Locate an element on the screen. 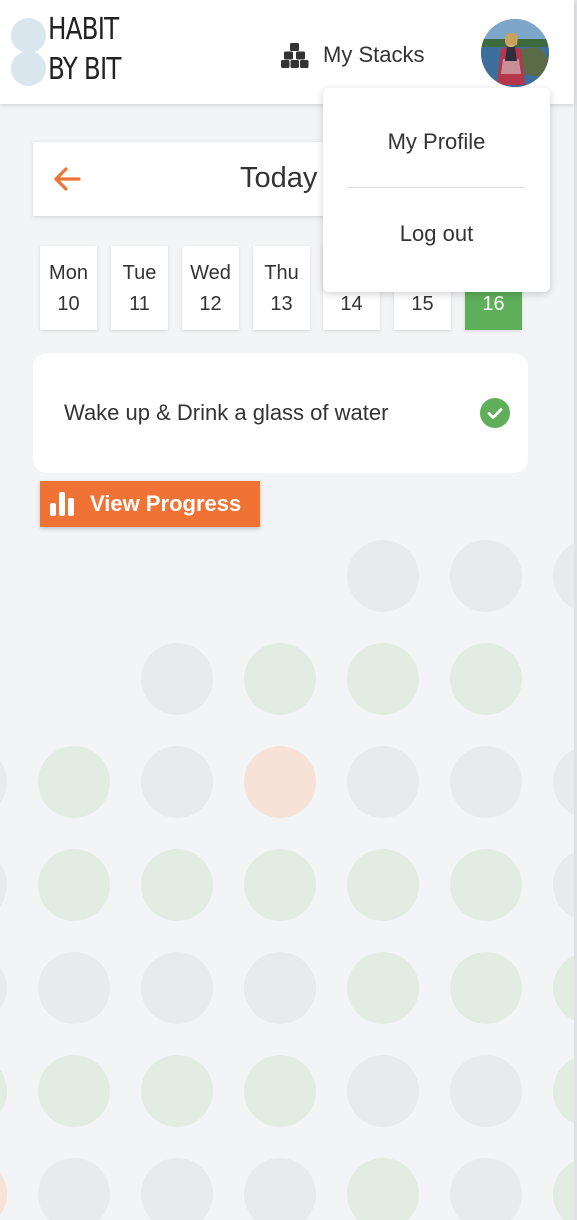 Image resolution: width=577 pixels, height=1220 pixels. logo-text-line1: HABIT is located at coordinates (83, 29).